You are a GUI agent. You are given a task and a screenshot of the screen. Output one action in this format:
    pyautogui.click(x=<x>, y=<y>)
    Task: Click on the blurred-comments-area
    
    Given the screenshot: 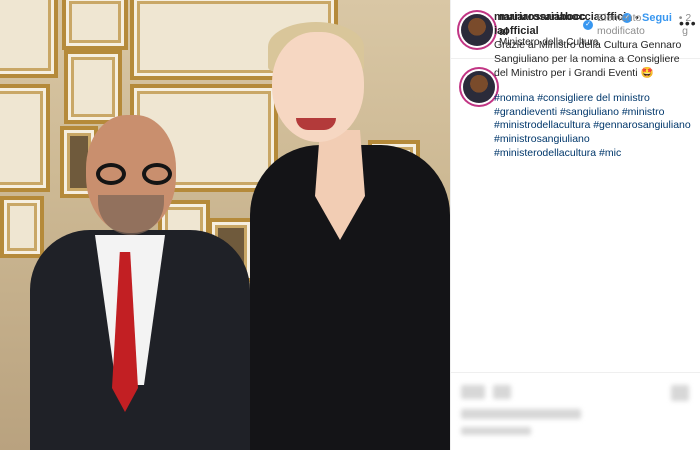 What is the action you would take?
    pyautogui.click(x=575, y=411)
    